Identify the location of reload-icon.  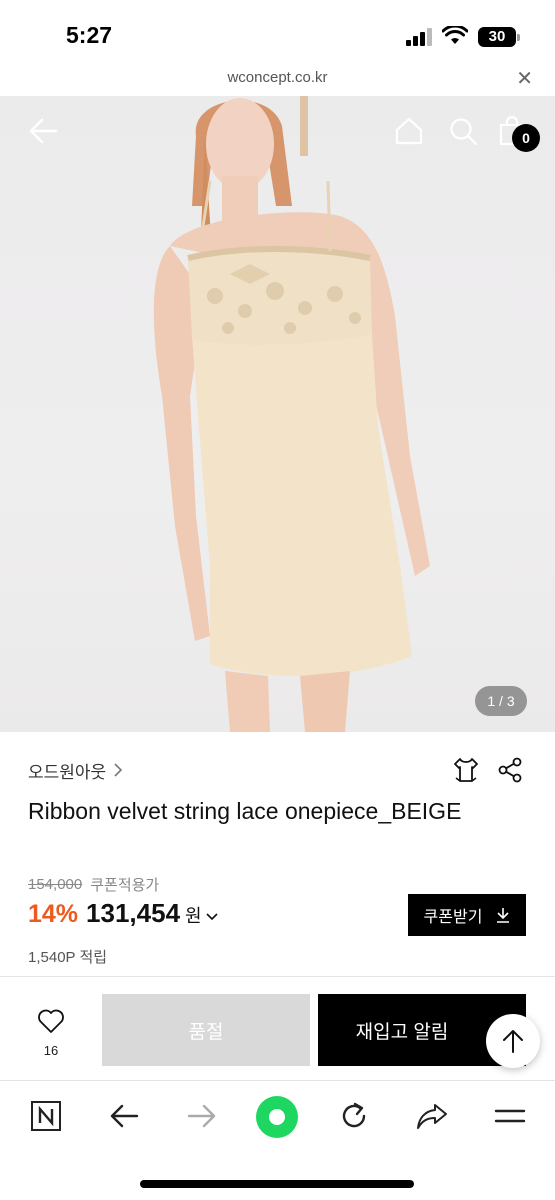
(354, 1116).